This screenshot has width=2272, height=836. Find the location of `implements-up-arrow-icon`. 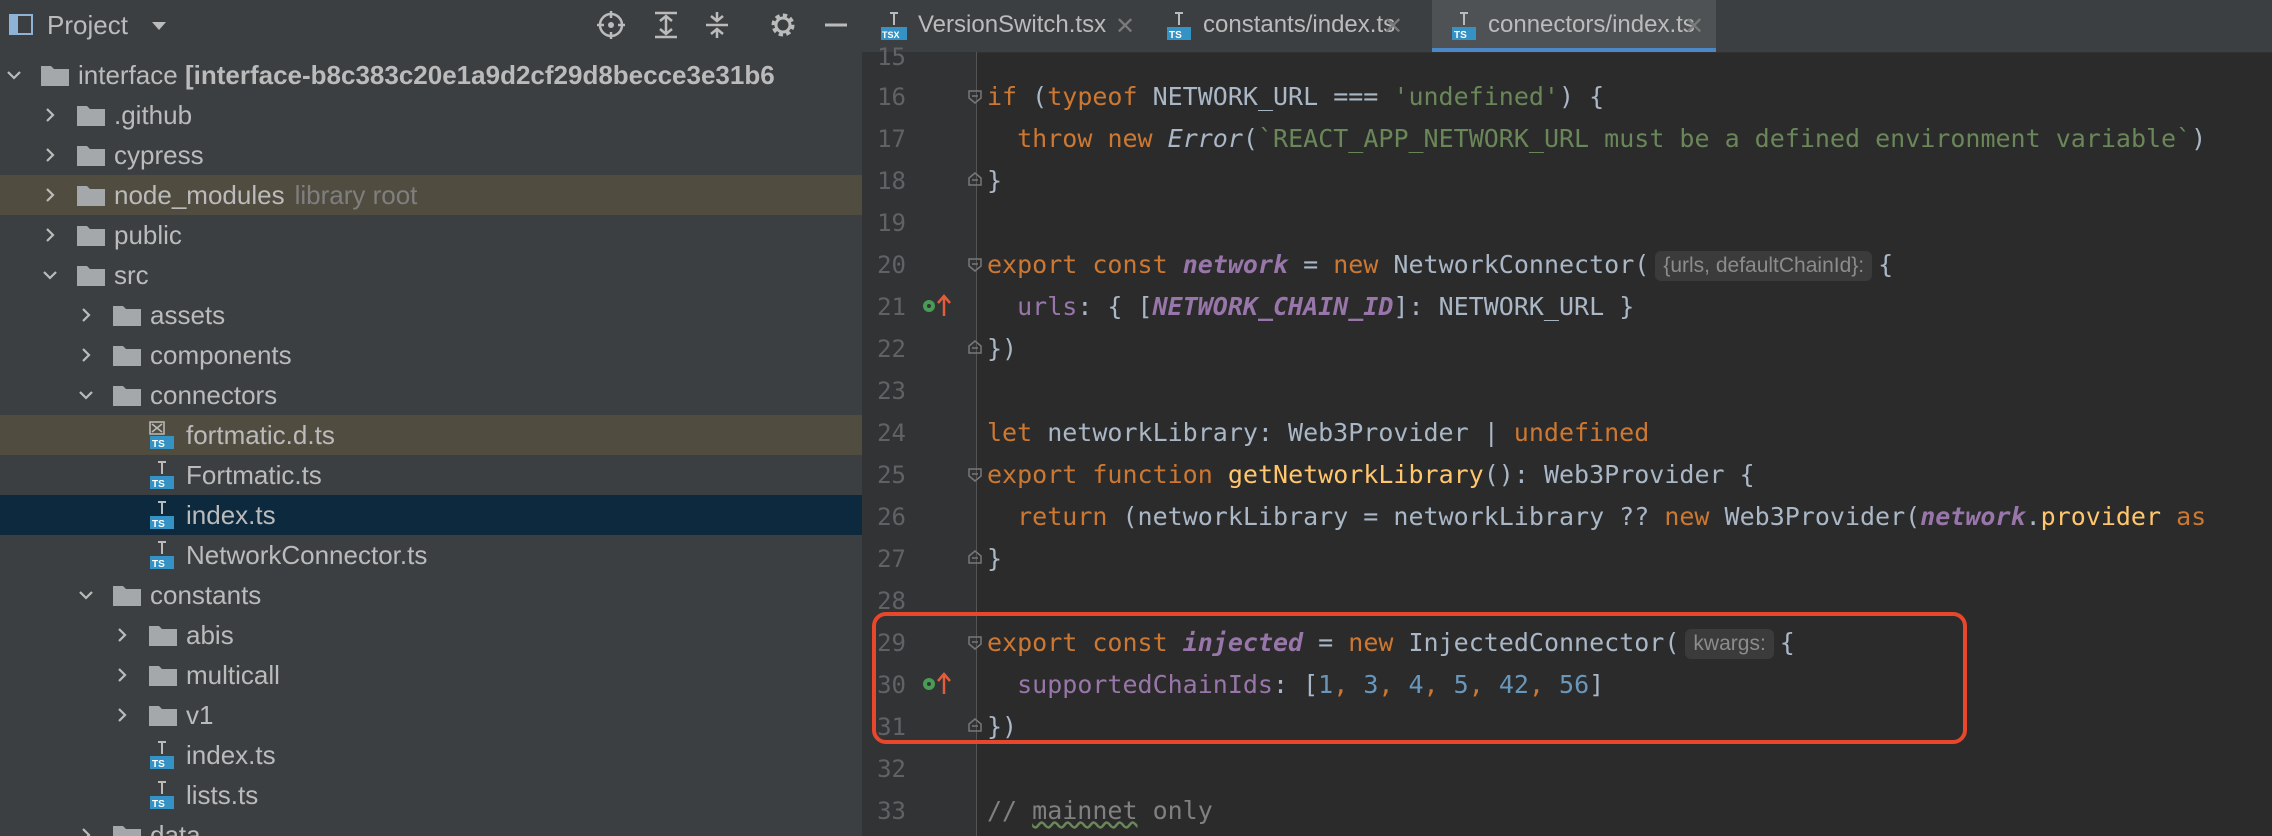

implements-up-arrow-icon is located at coordinates (938, 306).